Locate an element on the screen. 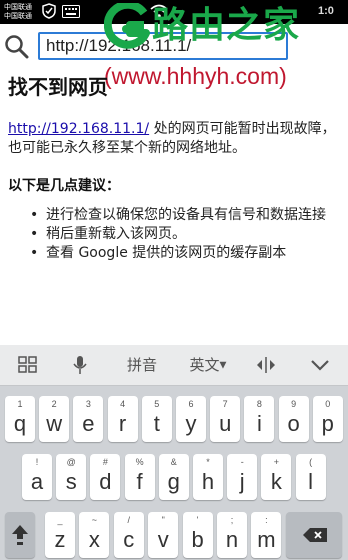 The height and width of the screenshot is (560, 348). keyboard-icon is located at coordinates (71, 11).